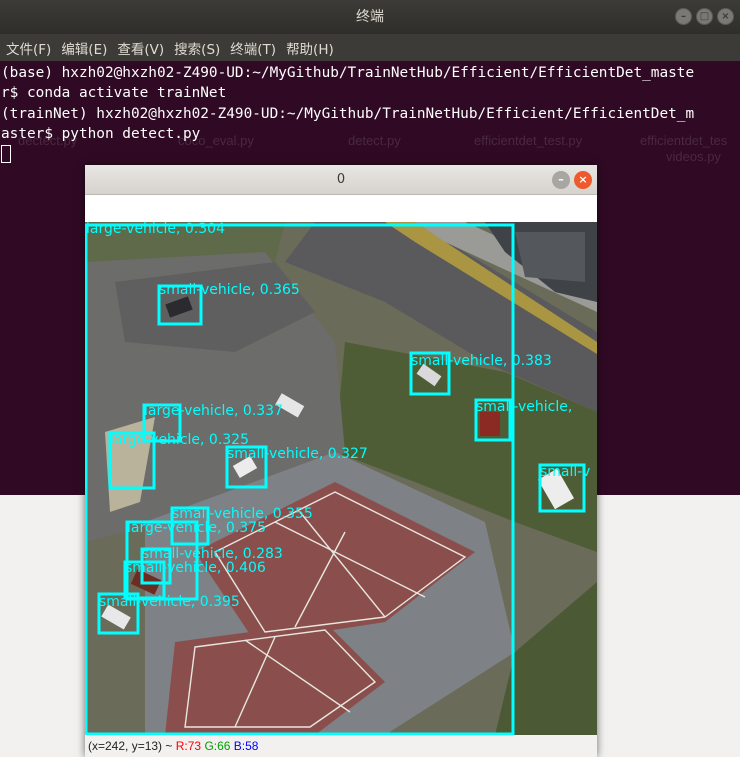  I want to click on cursor-coords: (x=242, y=13) ~, so click(130, 746).